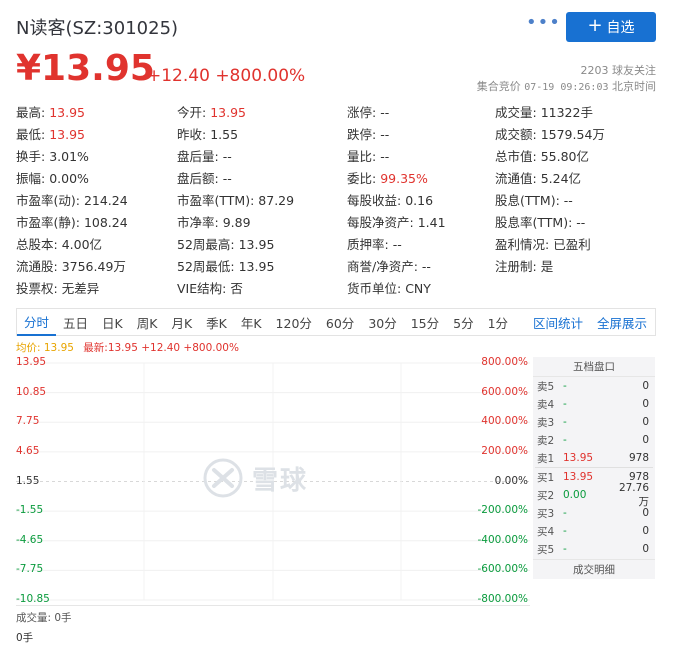 This screenshot has height=653, width=688. What do you see at coordinates (262, 221) in the screenshot?
I see `quote-cell: 市净率: 9.89` at bounding box center [262, 221].